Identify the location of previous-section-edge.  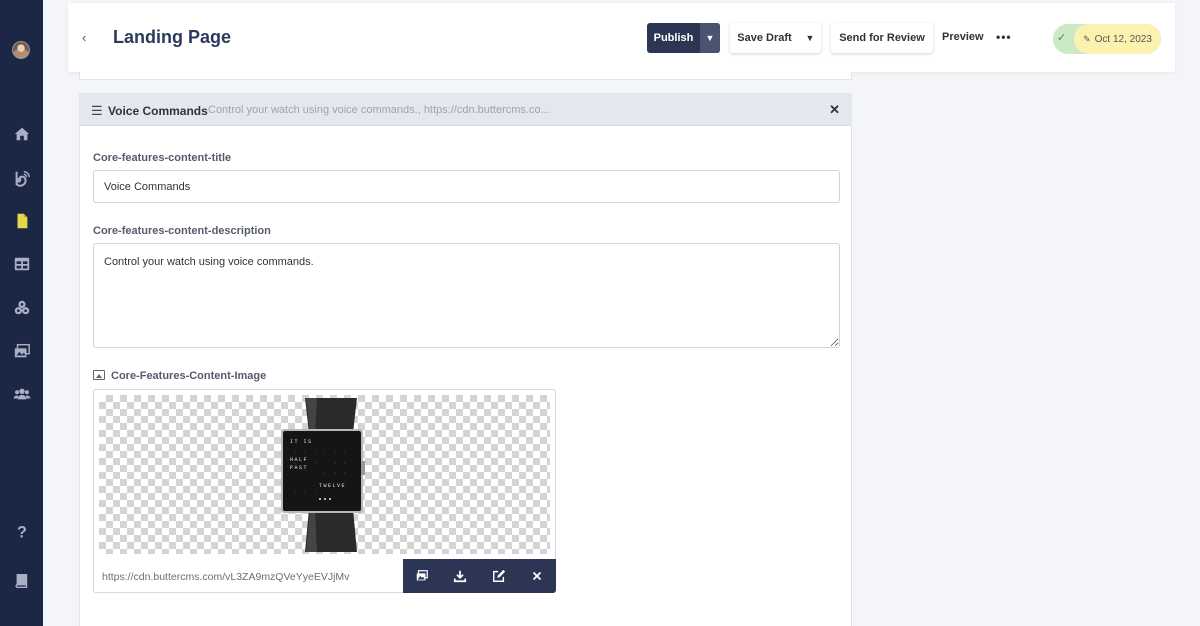
(465, 76).